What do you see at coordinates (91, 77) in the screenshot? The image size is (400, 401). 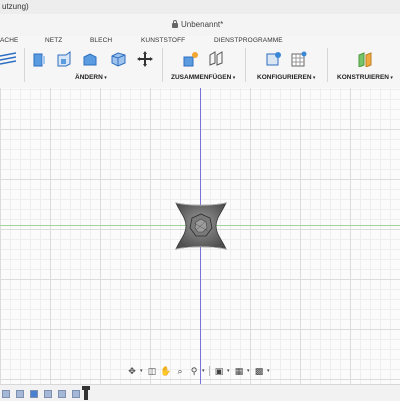 I see `group-label-aendern: ÄNDERN` at bounding box center [91, 77].